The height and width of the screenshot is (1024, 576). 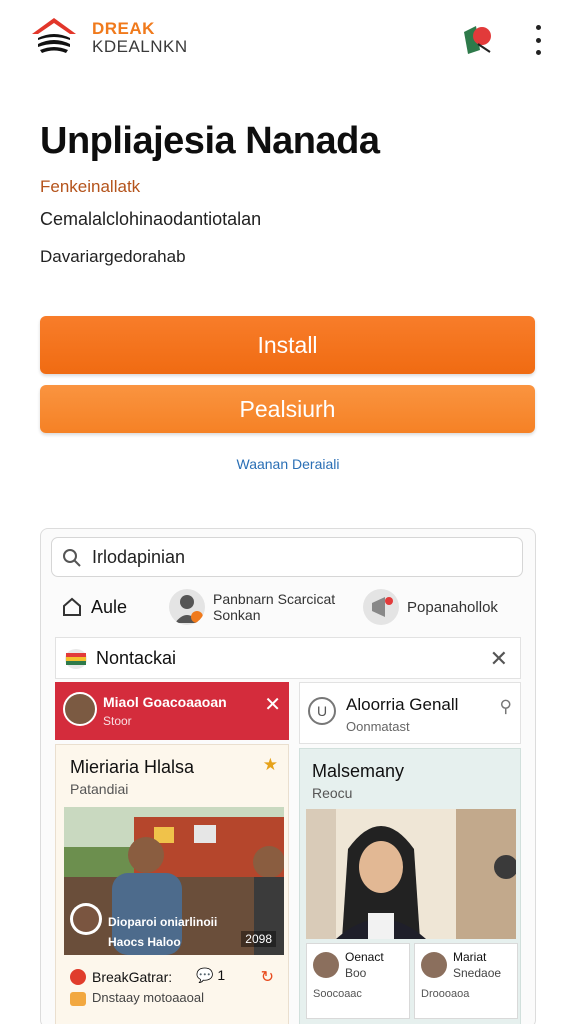 I want to click on notice-text: Nontackai, so click(x=136, y=658).